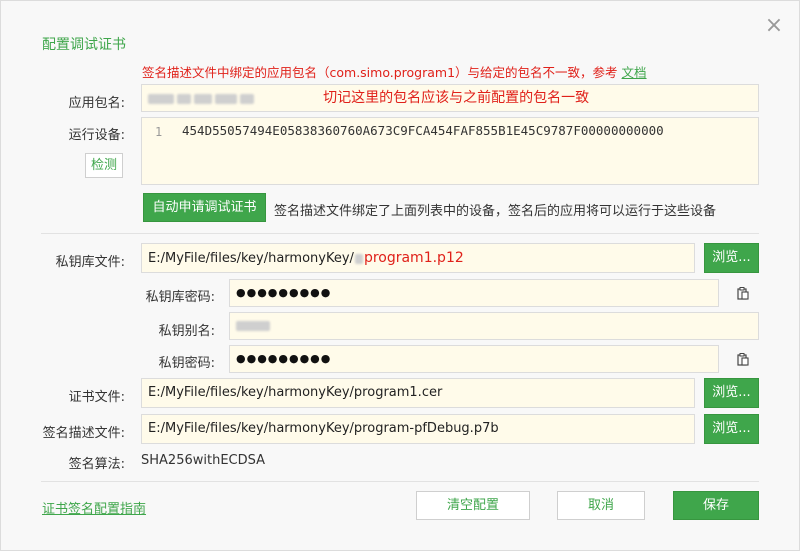  Describe the element at coordinates (203, 460) in the screenshot. I see `algorithm-value: SHA256withECDSA` at that location.